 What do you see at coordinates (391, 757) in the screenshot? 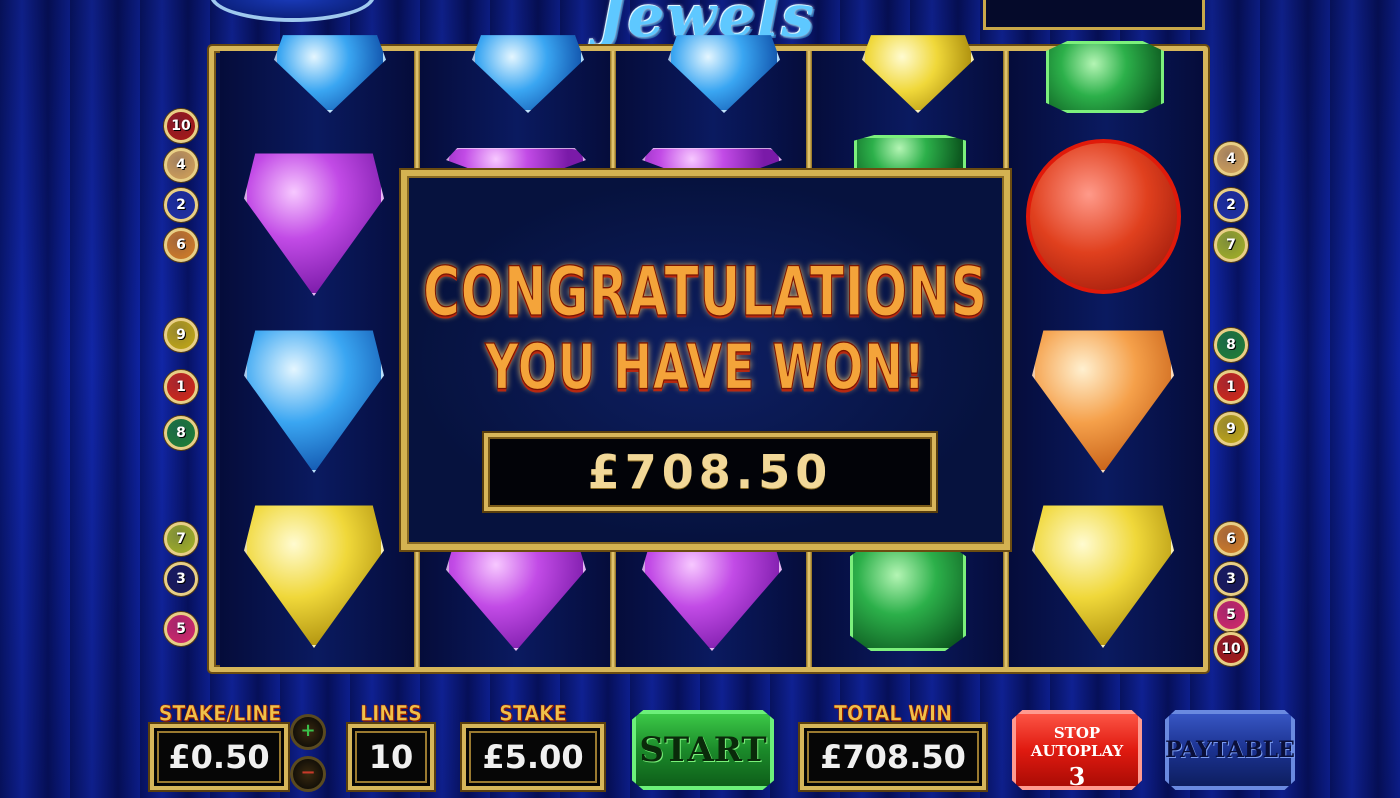
I see `lines-display: 10` at bounding box center [391, 757].